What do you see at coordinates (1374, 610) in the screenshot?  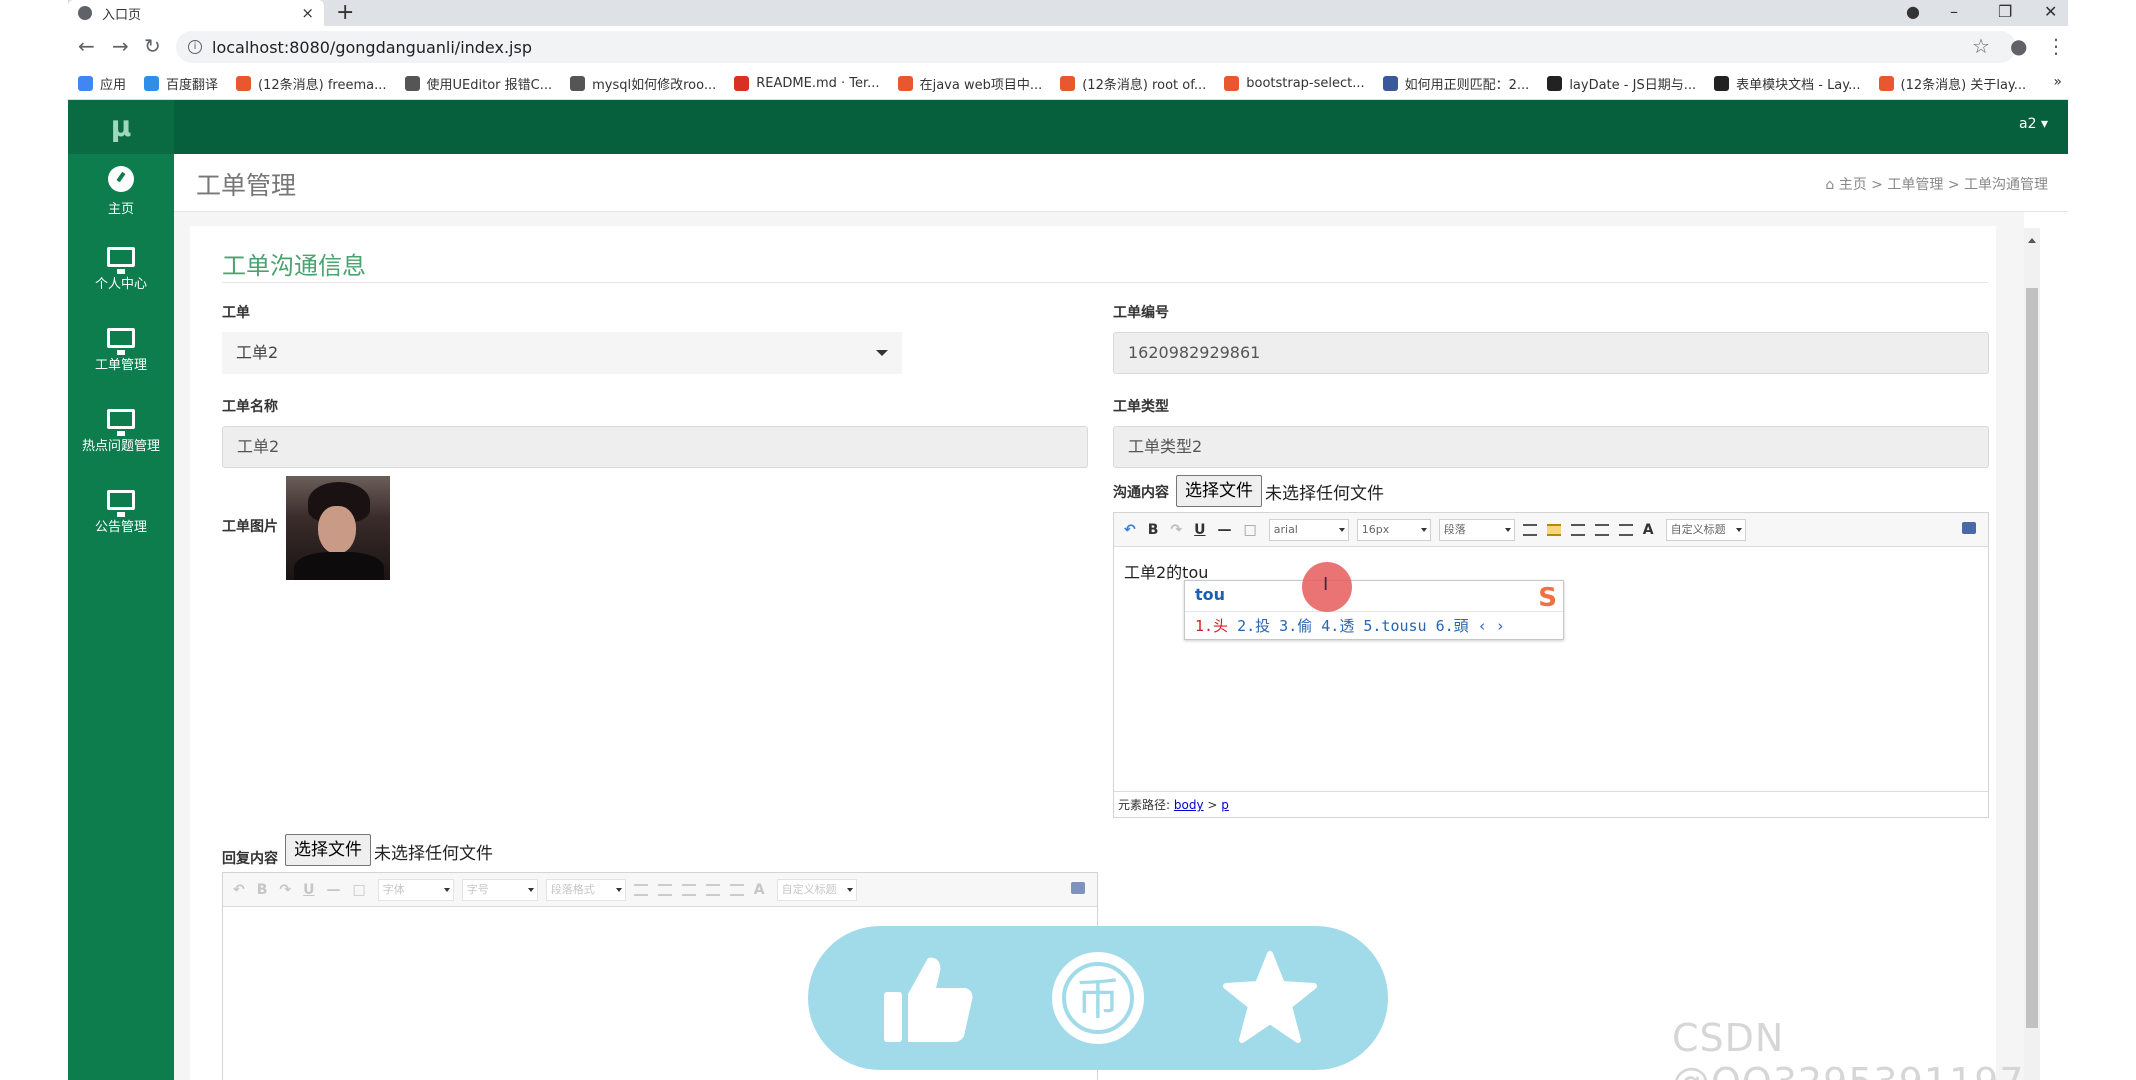 I see `ime-candidate-popup: tou S 1.头 2.投 3.偷 4.透 5.tousu 6.頭 ‹ ›` at bounding box center [1374, 610].